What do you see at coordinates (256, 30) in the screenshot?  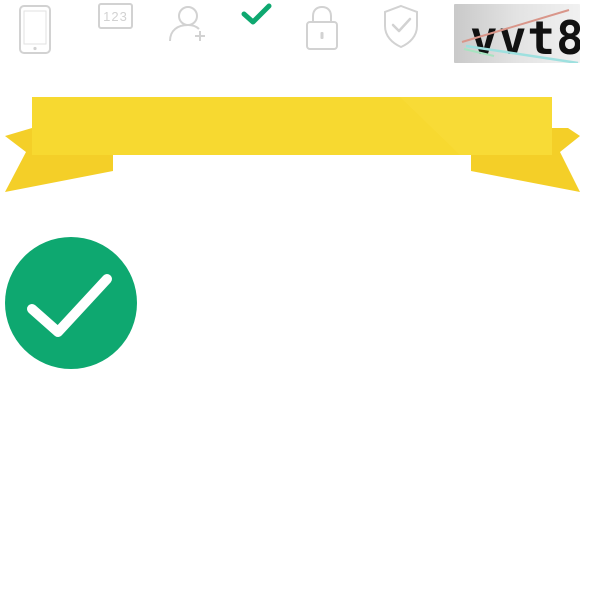 I see `checkmark-icon` at bounding box center [256, 30].